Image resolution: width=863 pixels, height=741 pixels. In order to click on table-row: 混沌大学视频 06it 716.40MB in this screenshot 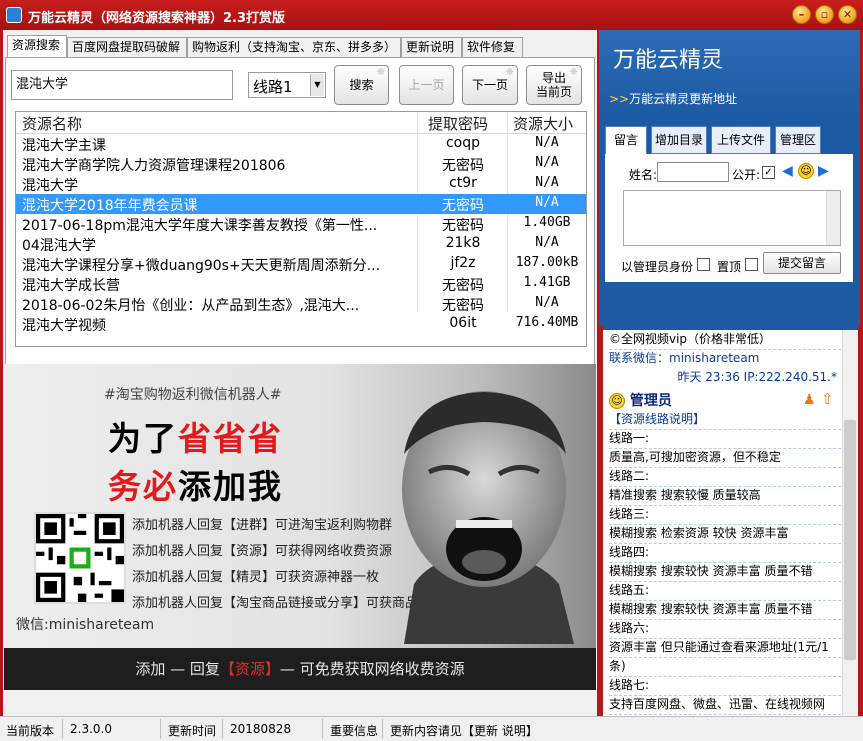, I will do `click(301, 324)`.